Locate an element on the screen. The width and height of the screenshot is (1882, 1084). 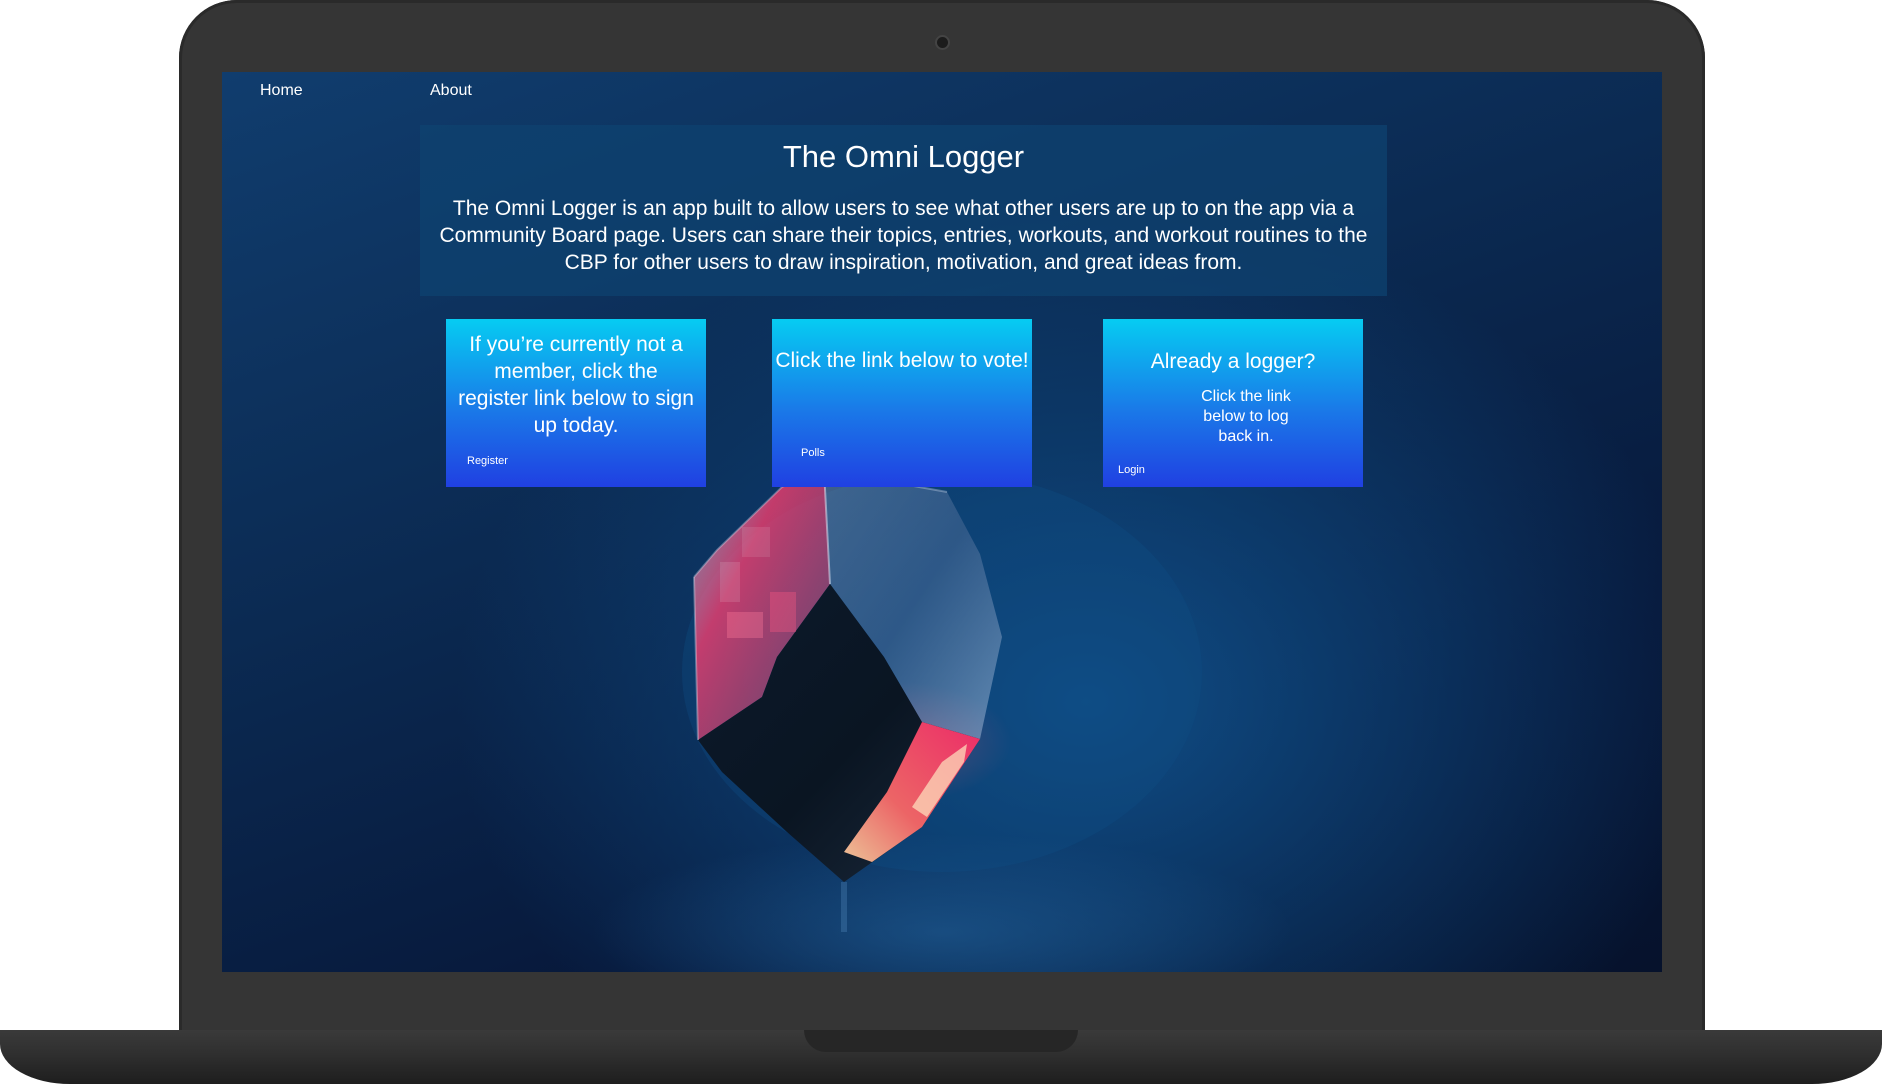
page-title: The Omni Logger is located at coordinates (903, 156).